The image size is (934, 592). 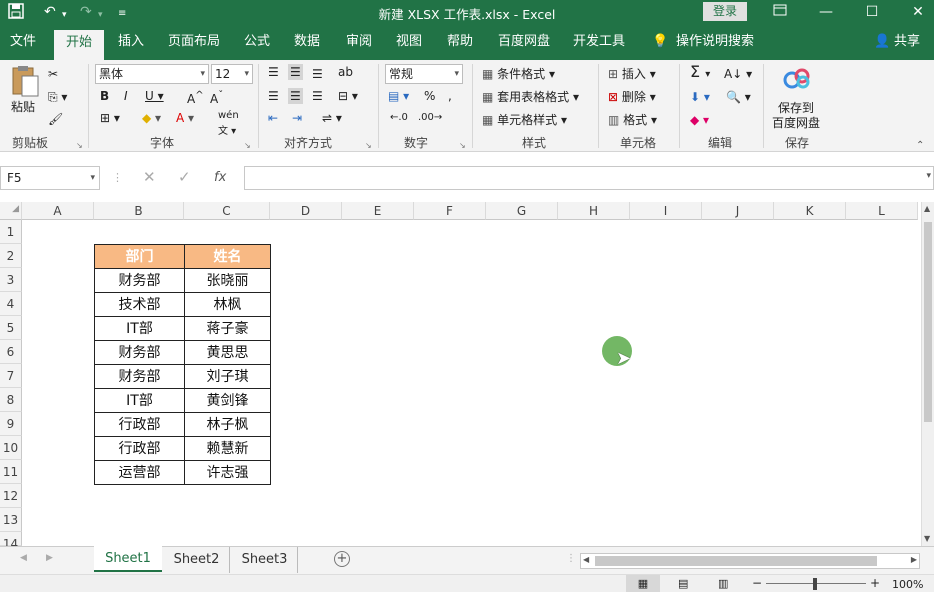 I want to click on paste-icon, so click(x=25, y=83).